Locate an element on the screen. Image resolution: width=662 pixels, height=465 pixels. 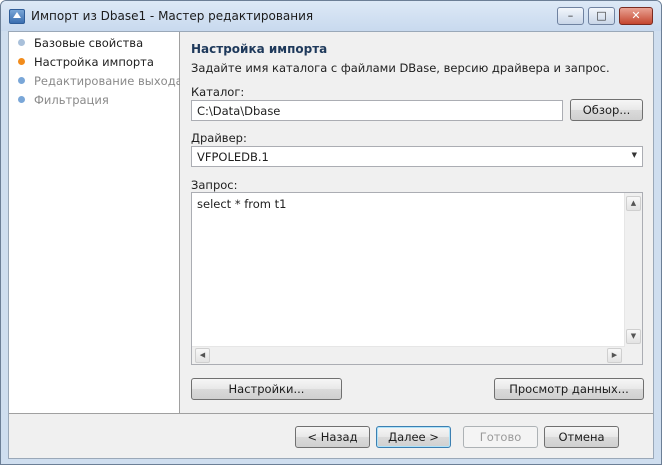
catalog-value: C:\Data\Dbase is located at coordinates (239, 111).